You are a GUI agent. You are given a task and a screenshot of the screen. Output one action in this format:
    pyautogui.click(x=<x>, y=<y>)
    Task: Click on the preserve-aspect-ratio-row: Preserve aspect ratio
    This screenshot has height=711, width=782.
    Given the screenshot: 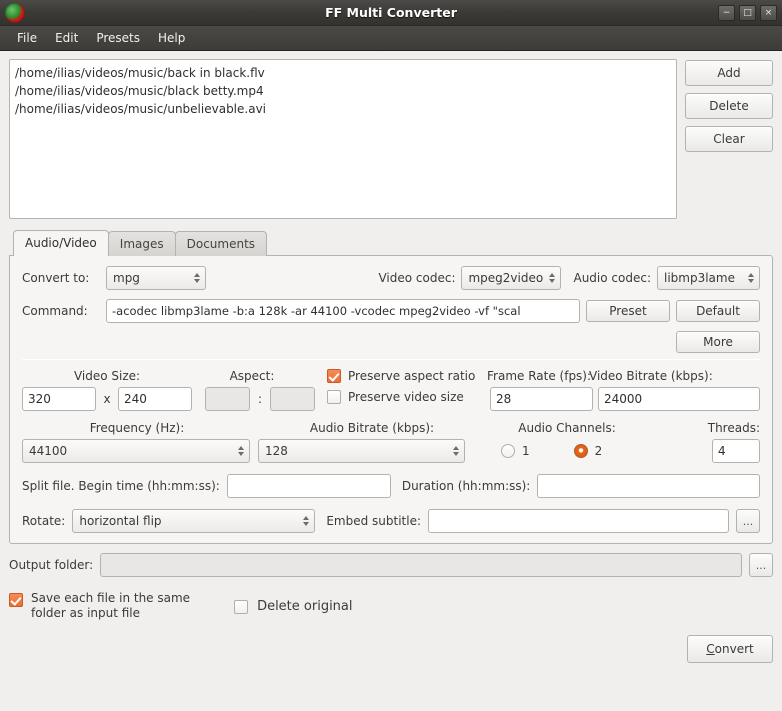 What is the action you would take?
    pyautogui.click(x=408, y=375)
    